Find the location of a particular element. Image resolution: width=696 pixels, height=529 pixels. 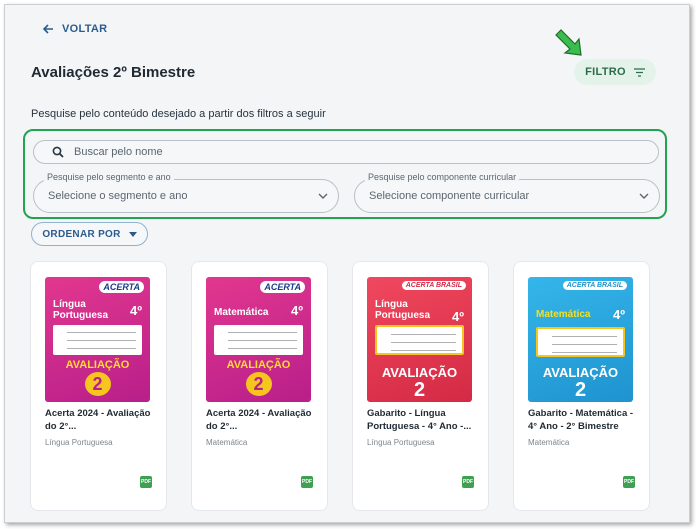

component-select-label: Pesquise pelo componente curricular is located at coordinates (442, 177).